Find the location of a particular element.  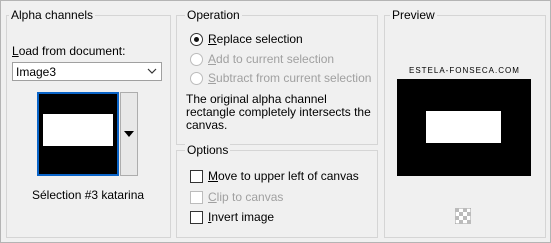

options-title: Options is located at coordinates (208, 150).